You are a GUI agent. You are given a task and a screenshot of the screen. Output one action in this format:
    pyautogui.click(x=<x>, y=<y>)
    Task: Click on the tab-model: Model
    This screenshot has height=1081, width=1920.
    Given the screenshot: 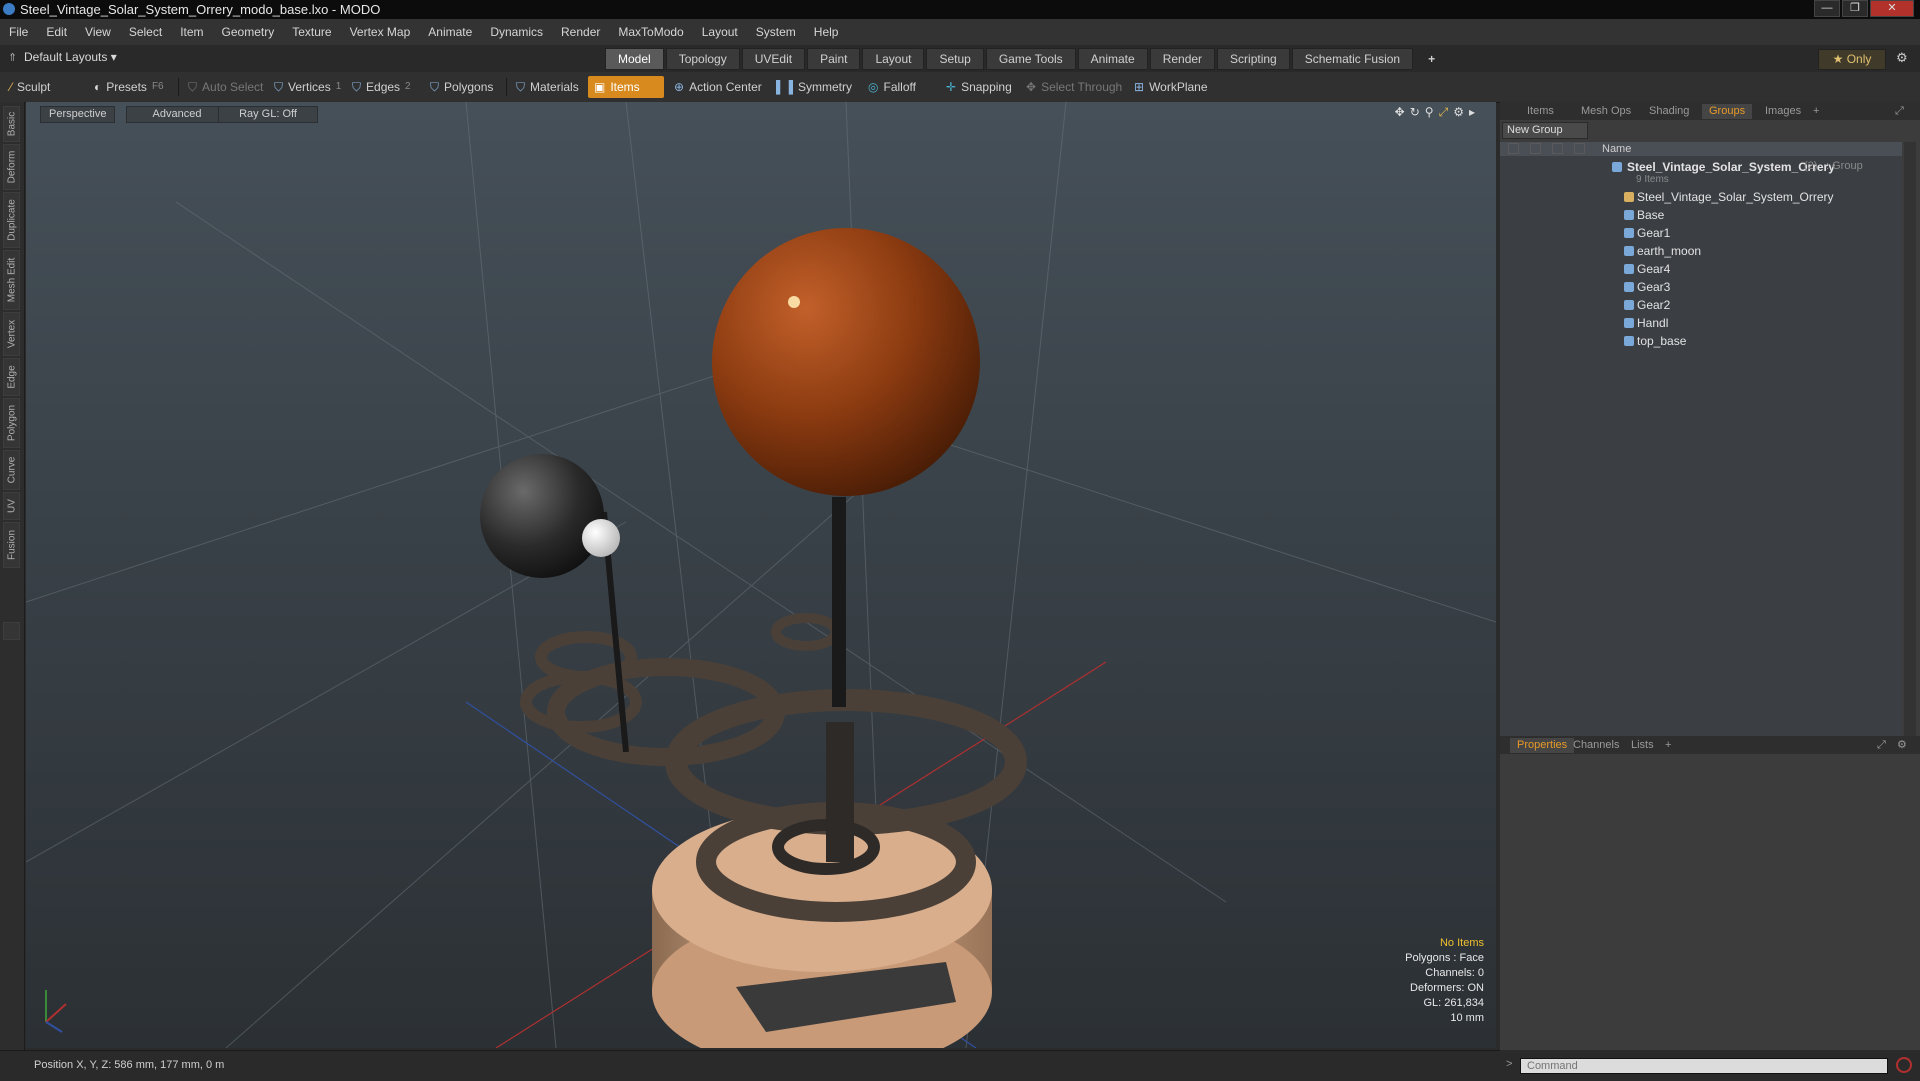 What is the action you would take?
    pyautogui.click(x=634, y=59)
    